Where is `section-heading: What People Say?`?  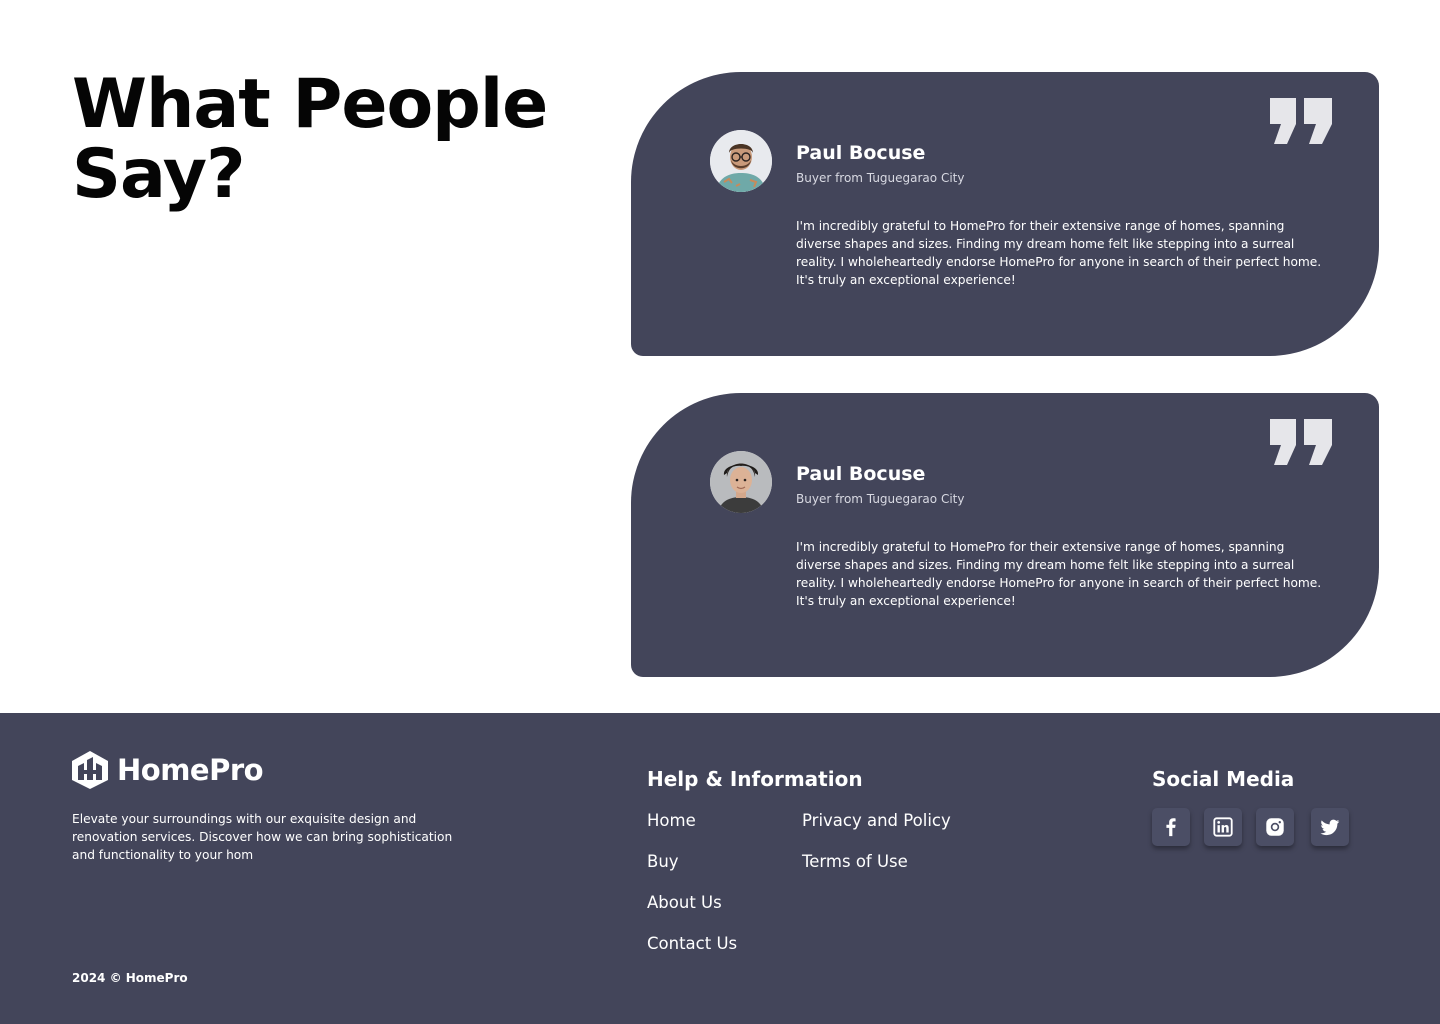
section-heading: What People Say? is located at coordinates (332, 140).